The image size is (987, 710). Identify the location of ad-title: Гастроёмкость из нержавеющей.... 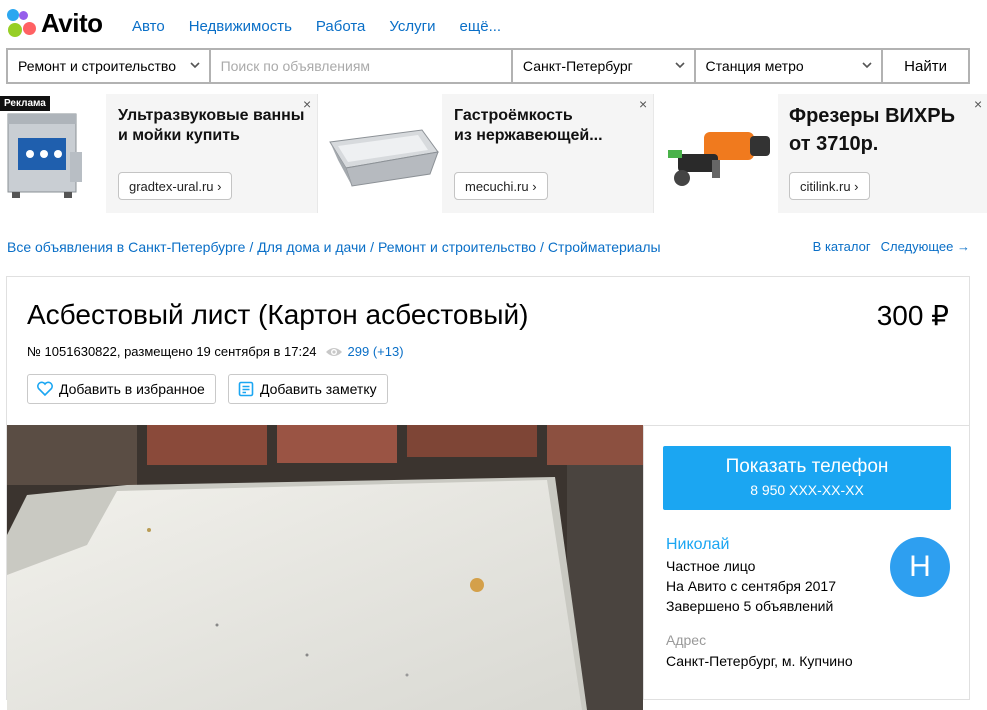
(528, 126).